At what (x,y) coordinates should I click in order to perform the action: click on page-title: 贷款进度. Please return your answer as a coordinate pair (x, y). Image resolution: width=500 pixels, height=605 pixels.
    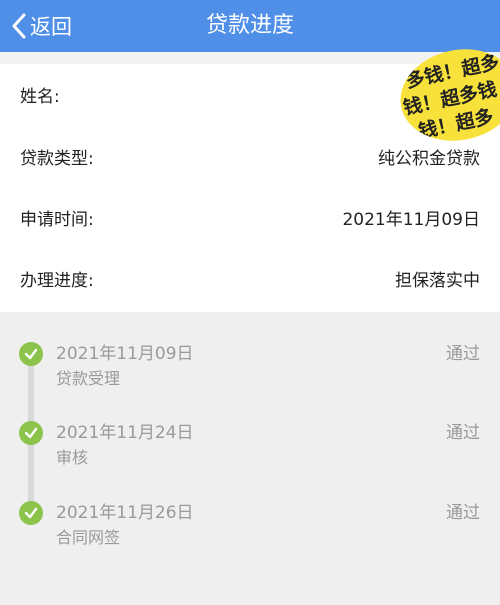
    Looking at the image, I should click on (249, 25).